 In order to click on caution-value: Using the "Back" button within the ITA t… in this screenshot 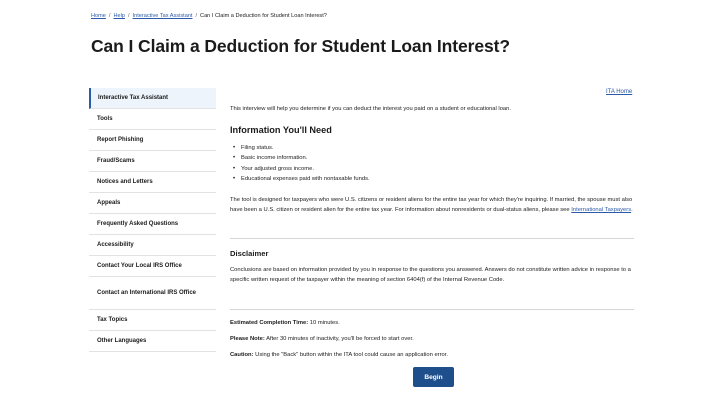, I will do `click(351, 355)`.